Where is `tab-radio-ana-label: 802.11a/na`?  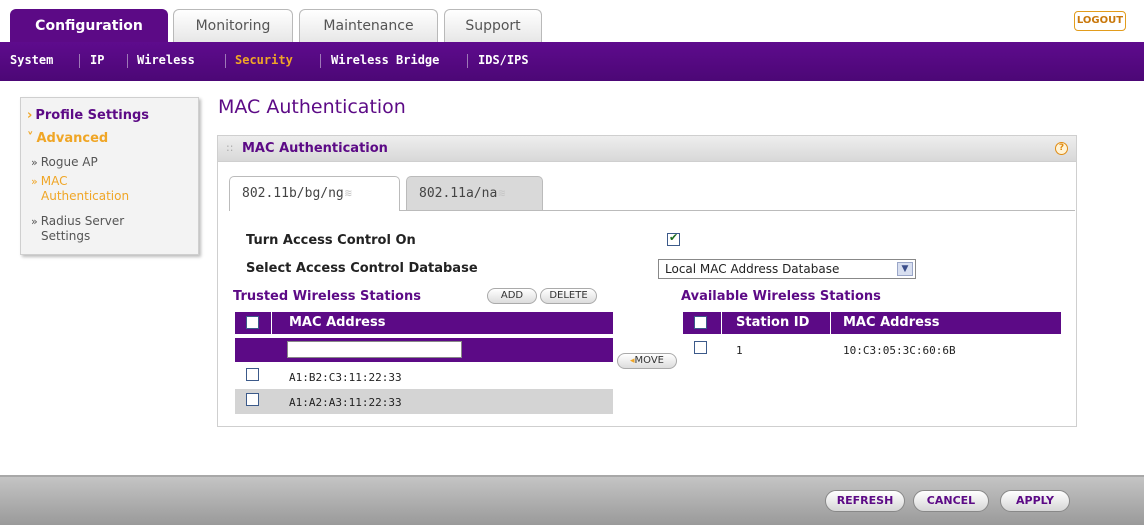 tab-radio-ana-label: 802.11a/na is located at coordinates (458, 193).